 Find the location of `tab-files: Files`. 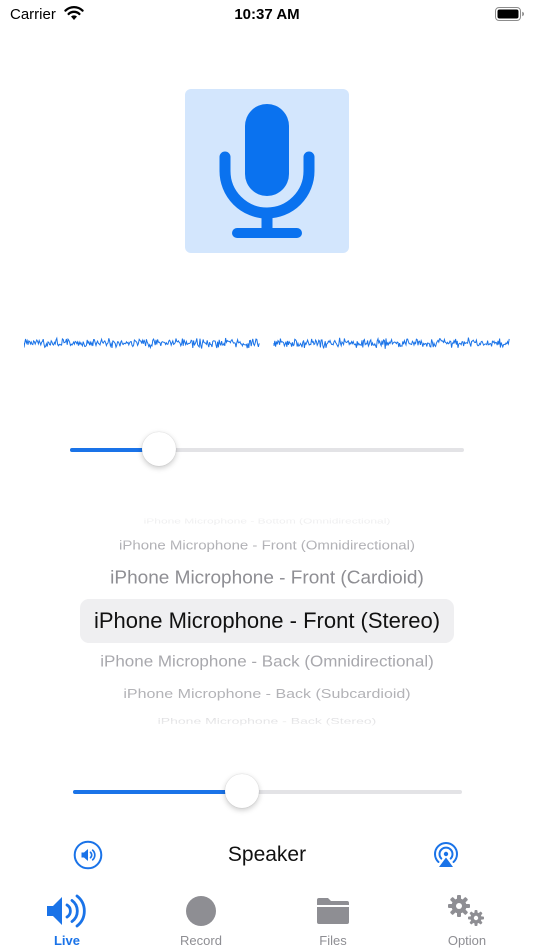

tab-files: Files is located at coordinates (333, 917).